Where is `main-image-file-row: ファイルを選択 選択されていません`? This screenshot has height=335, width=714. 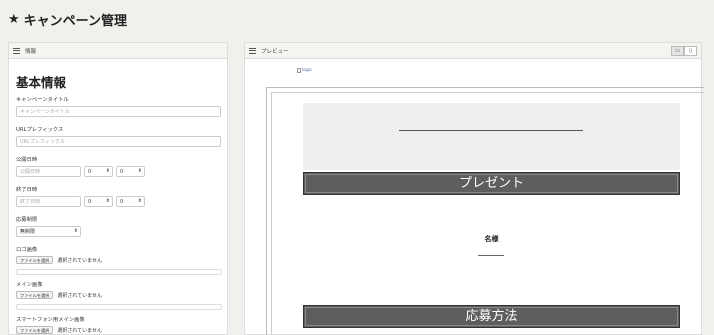
main-image-file-row: ファイルを選択 選択されていません is located at coordinates (118, 295).